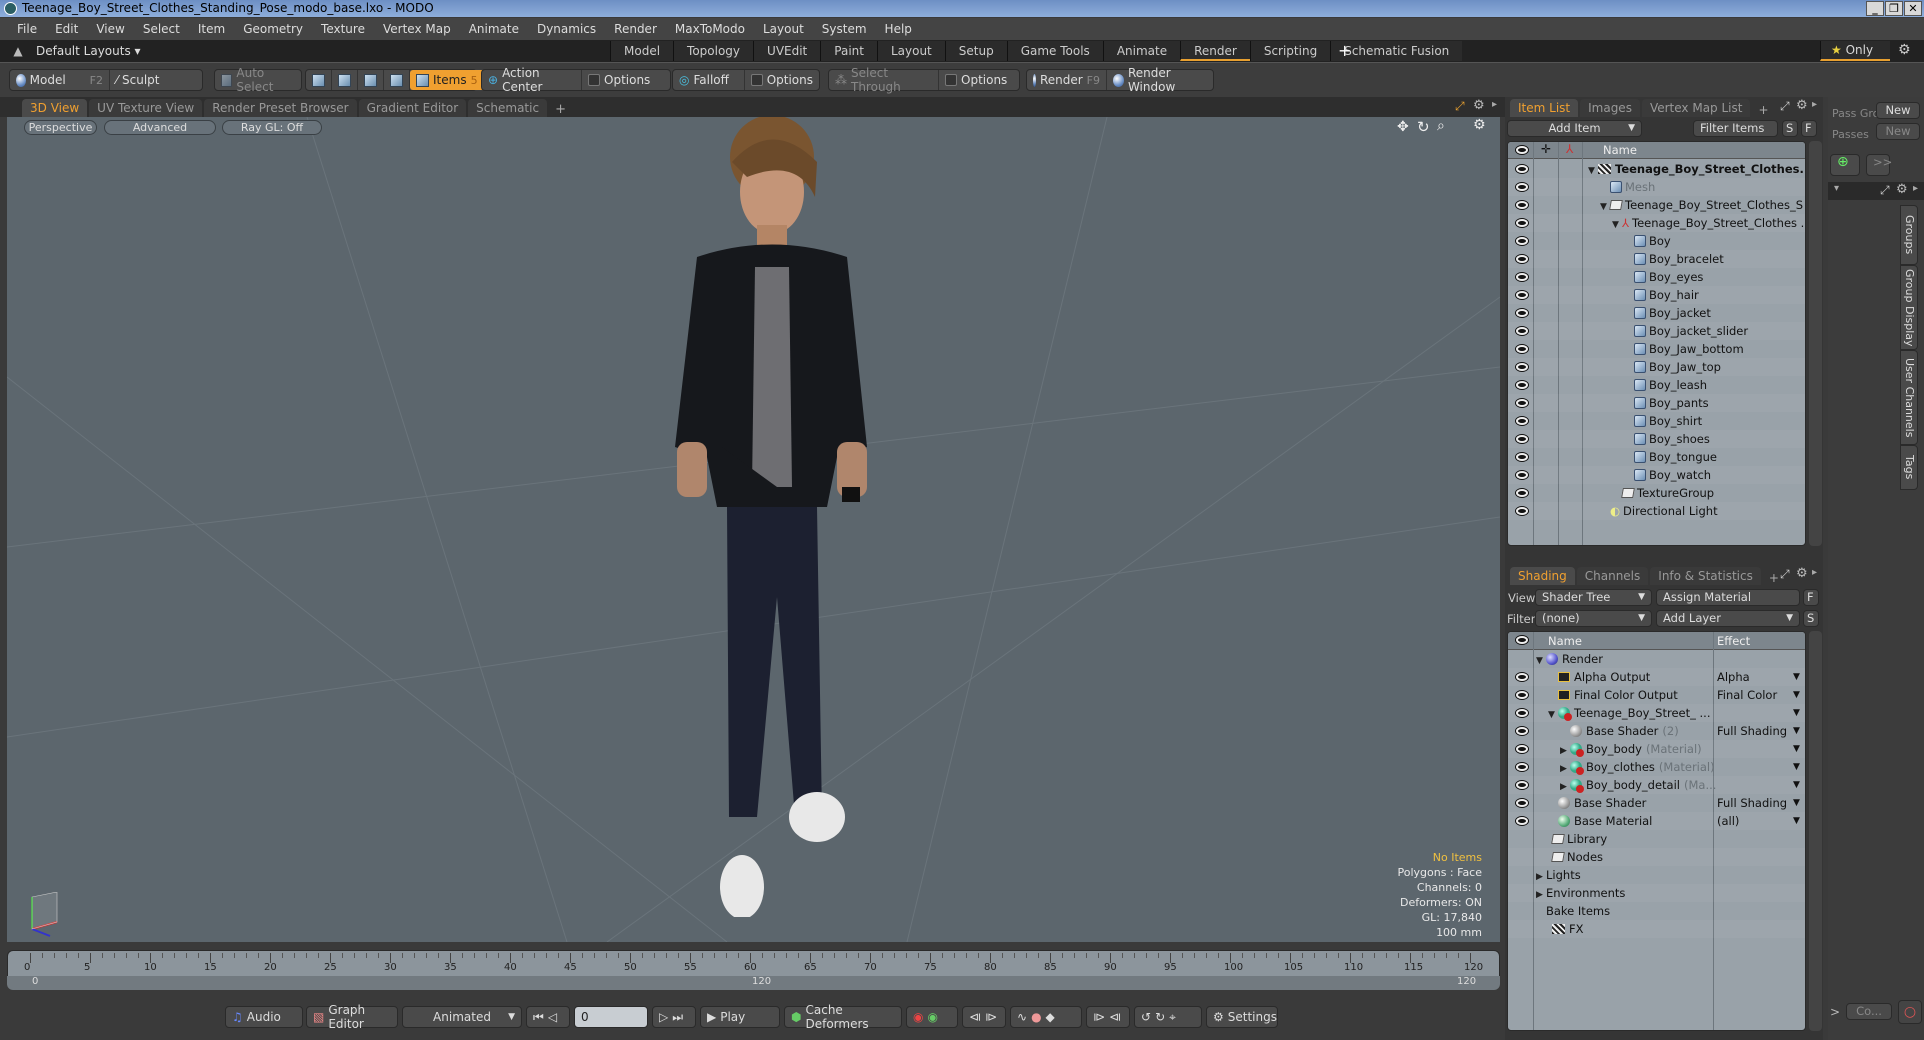 This screenshot has width=1924, height=1040. What do you see at coordinates (976, 80) in the screenshot?
I see `select-through-options-button: Options` at bounding box center [976, 80].